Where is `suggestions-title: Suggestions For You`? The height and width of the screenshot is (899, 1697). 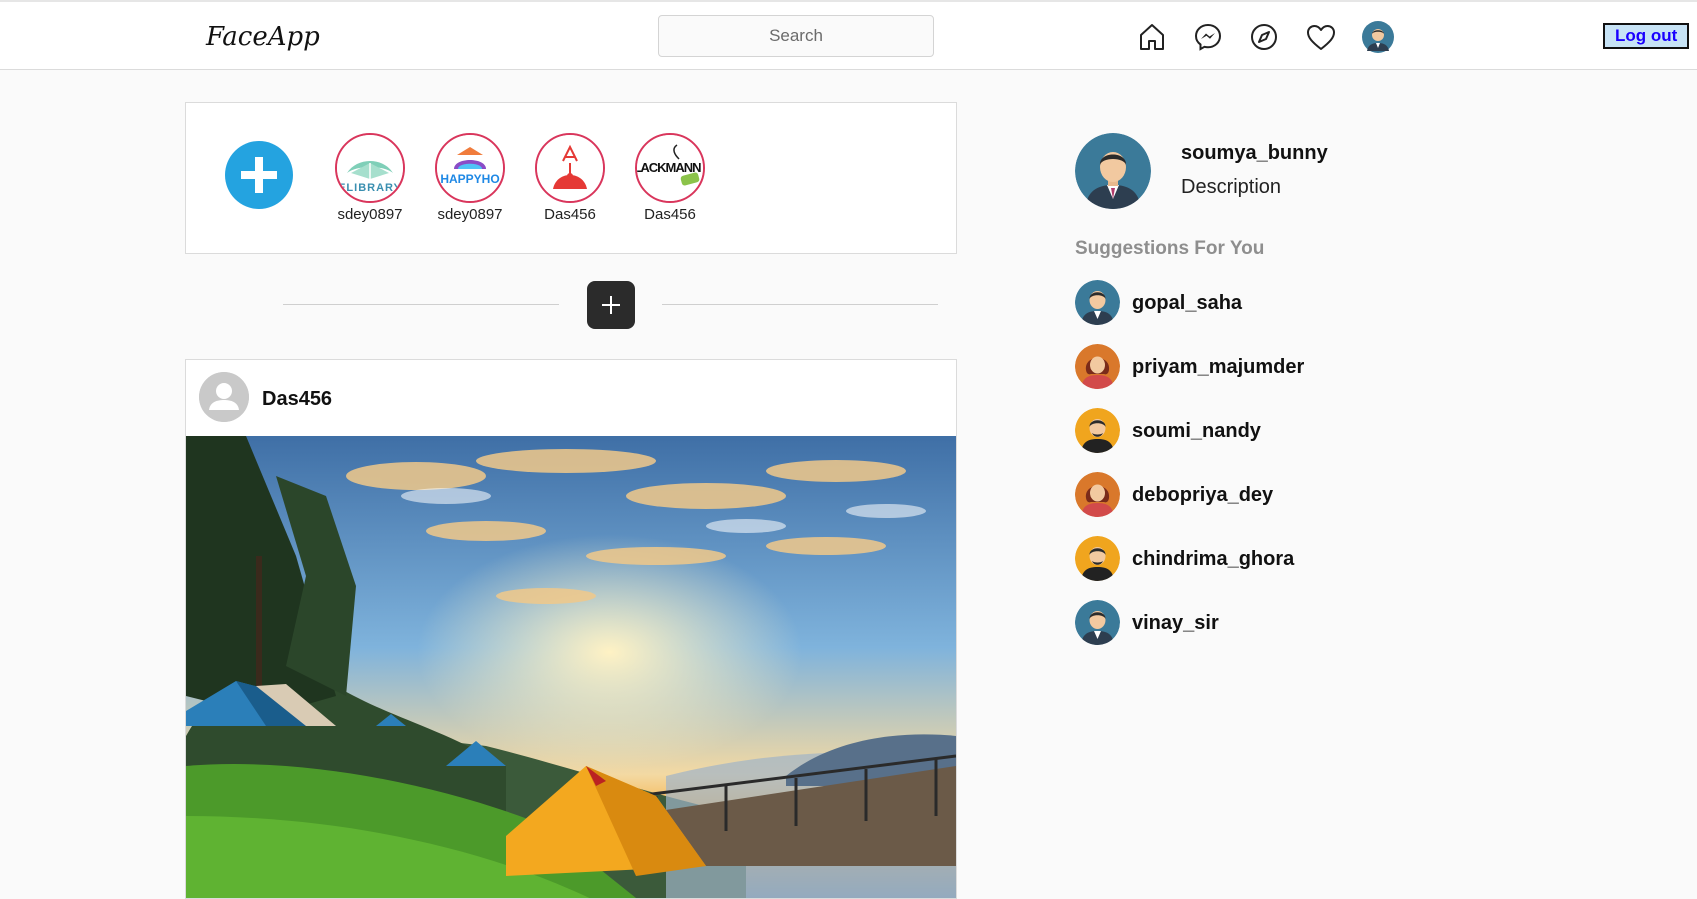
suggestions-title: Suggestions For You is located at coordinates (1170, 248).